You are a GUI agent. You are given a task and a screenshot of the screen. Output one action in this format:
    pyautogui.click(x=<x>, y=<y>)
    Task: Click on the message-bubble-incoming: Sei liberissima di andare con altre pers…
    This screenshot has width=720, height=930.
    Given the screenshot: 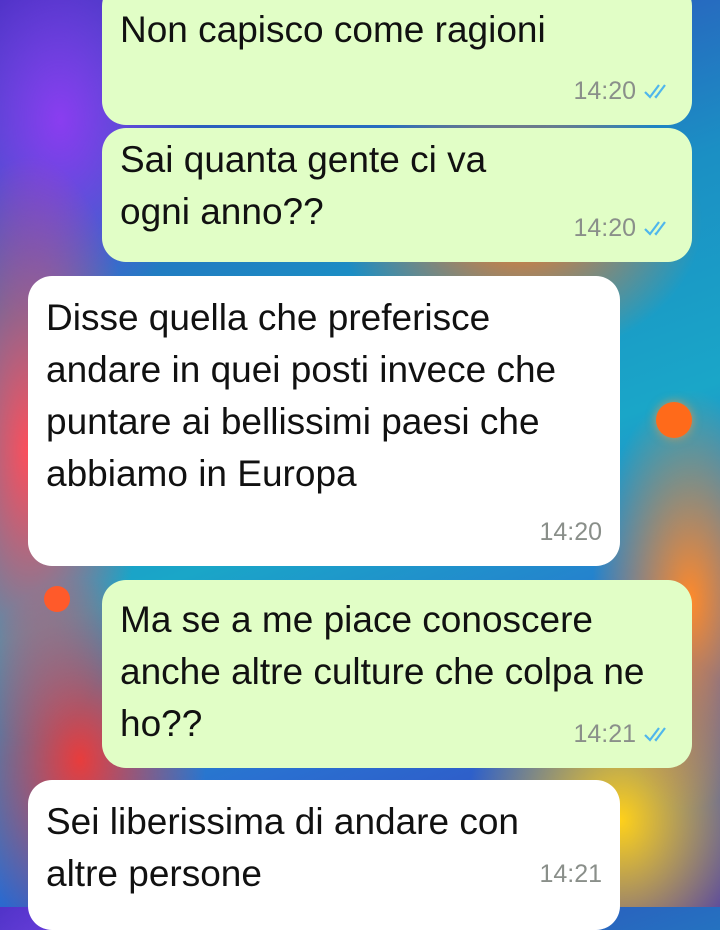 What is the action you would take?
    pyautogui.click(x=324, y=855)
    